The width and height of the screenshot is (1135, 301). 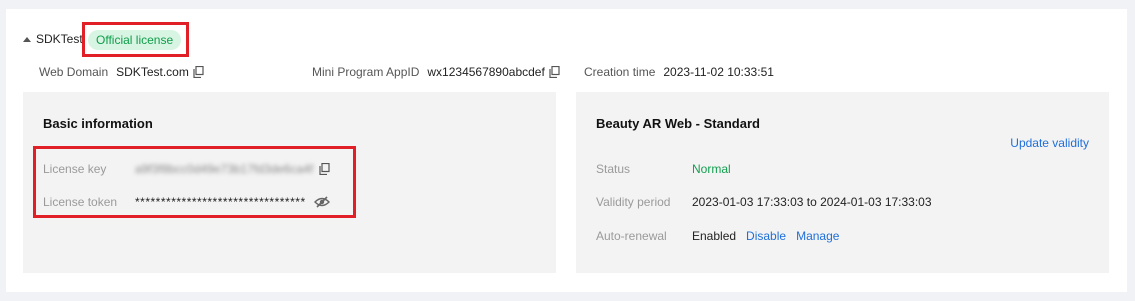 What do you see at coordinates (59, 39) in the screenshot?
I see `app-name: SDKTest` at bounding box center [59, 39].